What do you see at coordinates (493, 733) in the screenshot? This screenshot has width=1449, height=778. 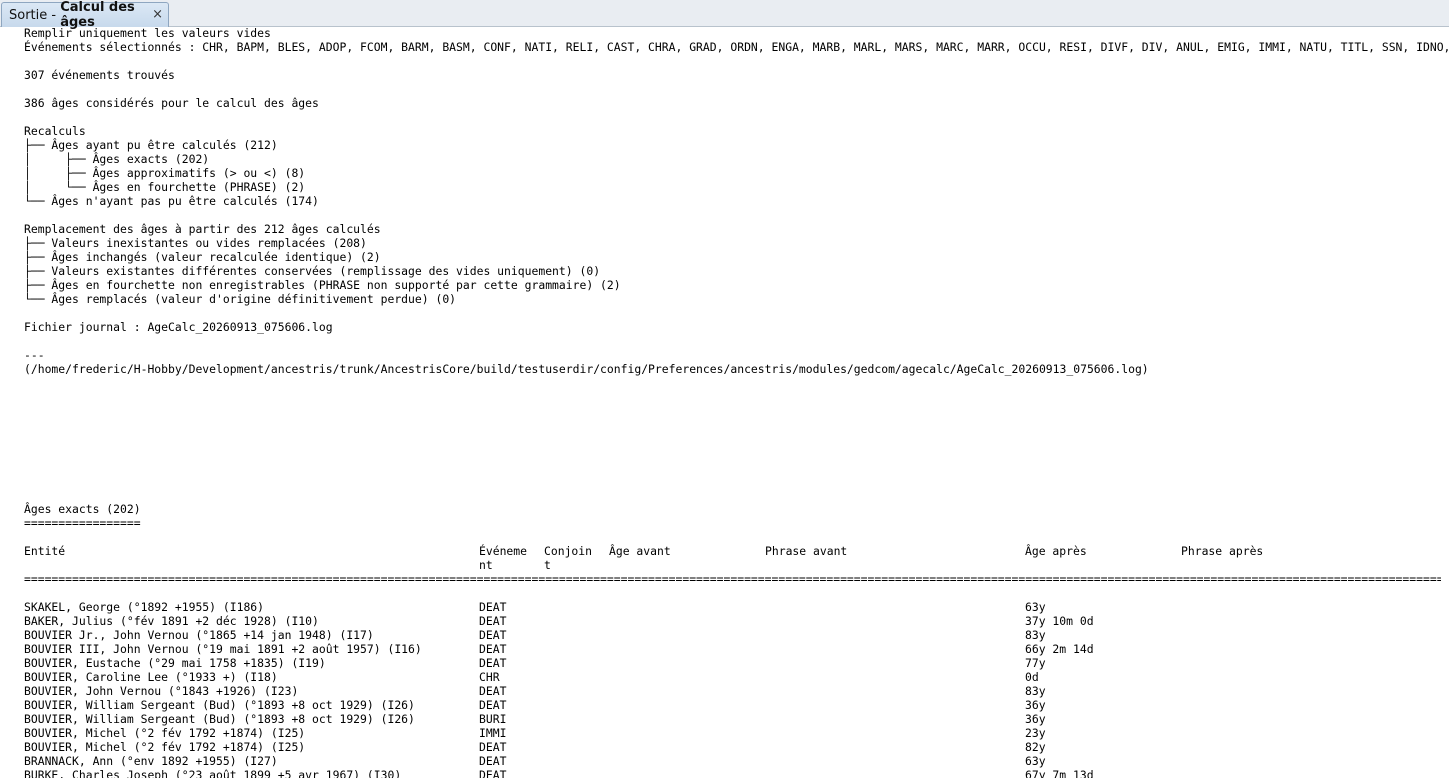 I see `cell-event: IMMI` at bounding box center [493, 733].